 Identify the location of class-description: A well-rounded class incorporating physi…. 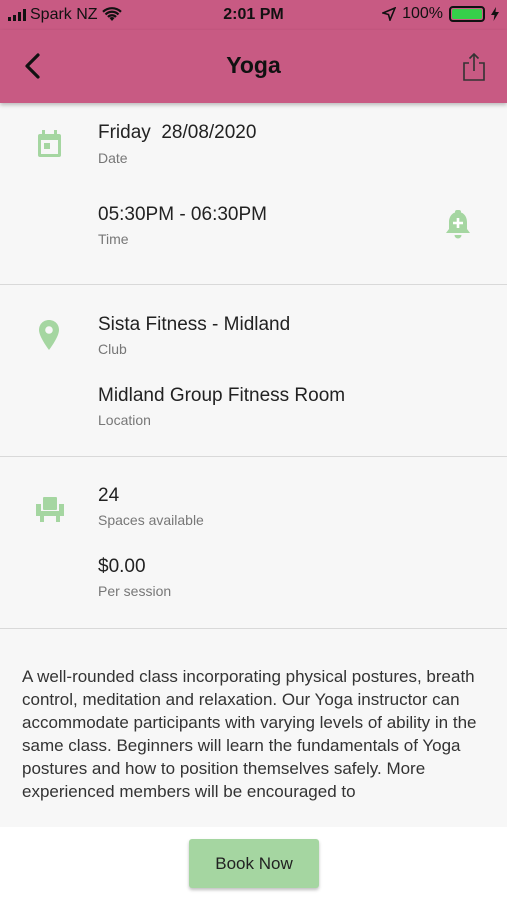
(249, 734).